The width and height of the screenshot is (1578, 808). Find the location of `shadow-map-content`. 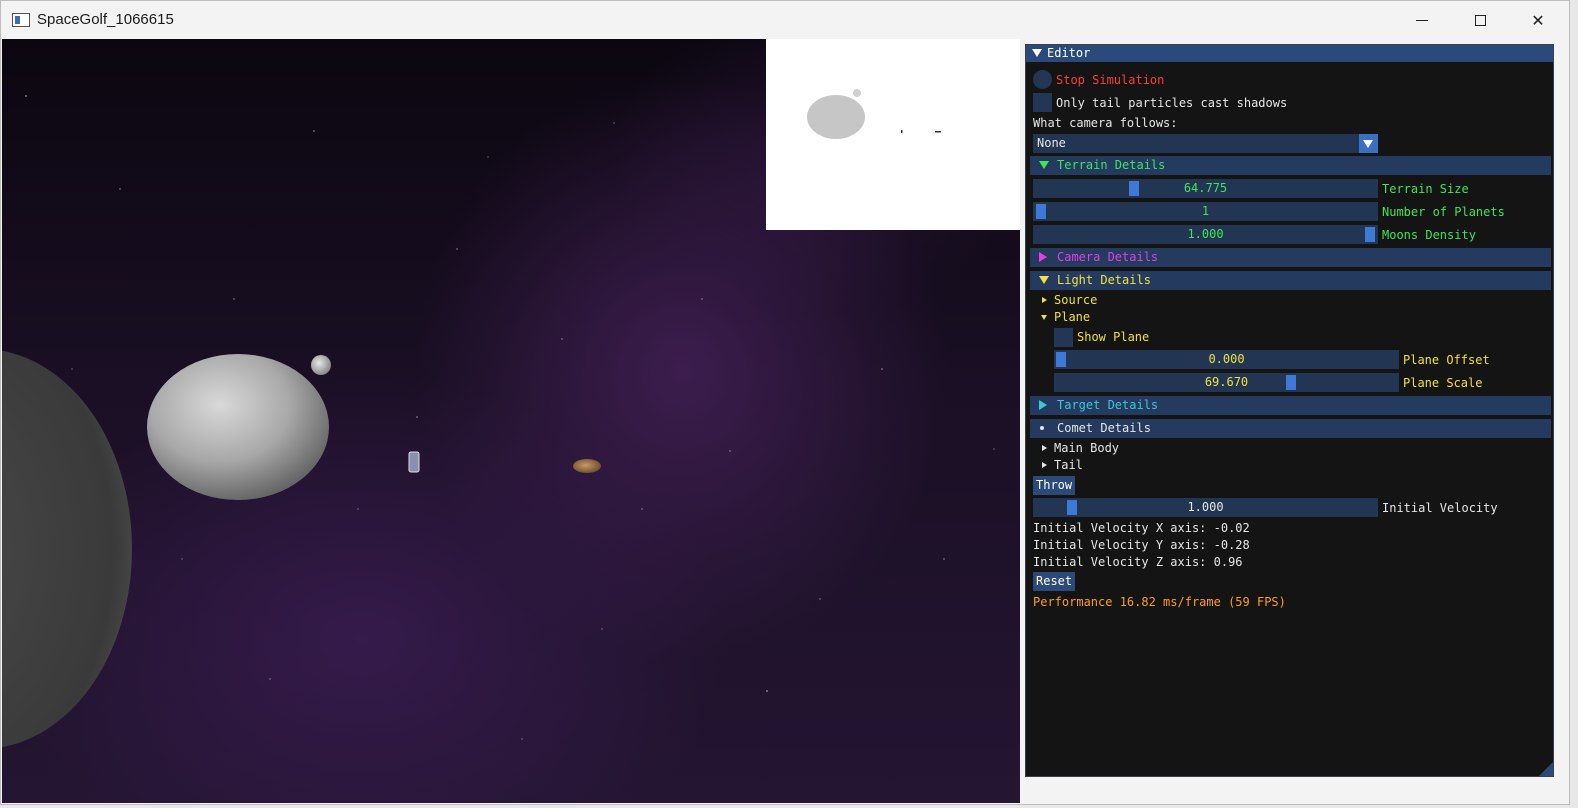

shadow-map-content is located at coordinates (874, 114).